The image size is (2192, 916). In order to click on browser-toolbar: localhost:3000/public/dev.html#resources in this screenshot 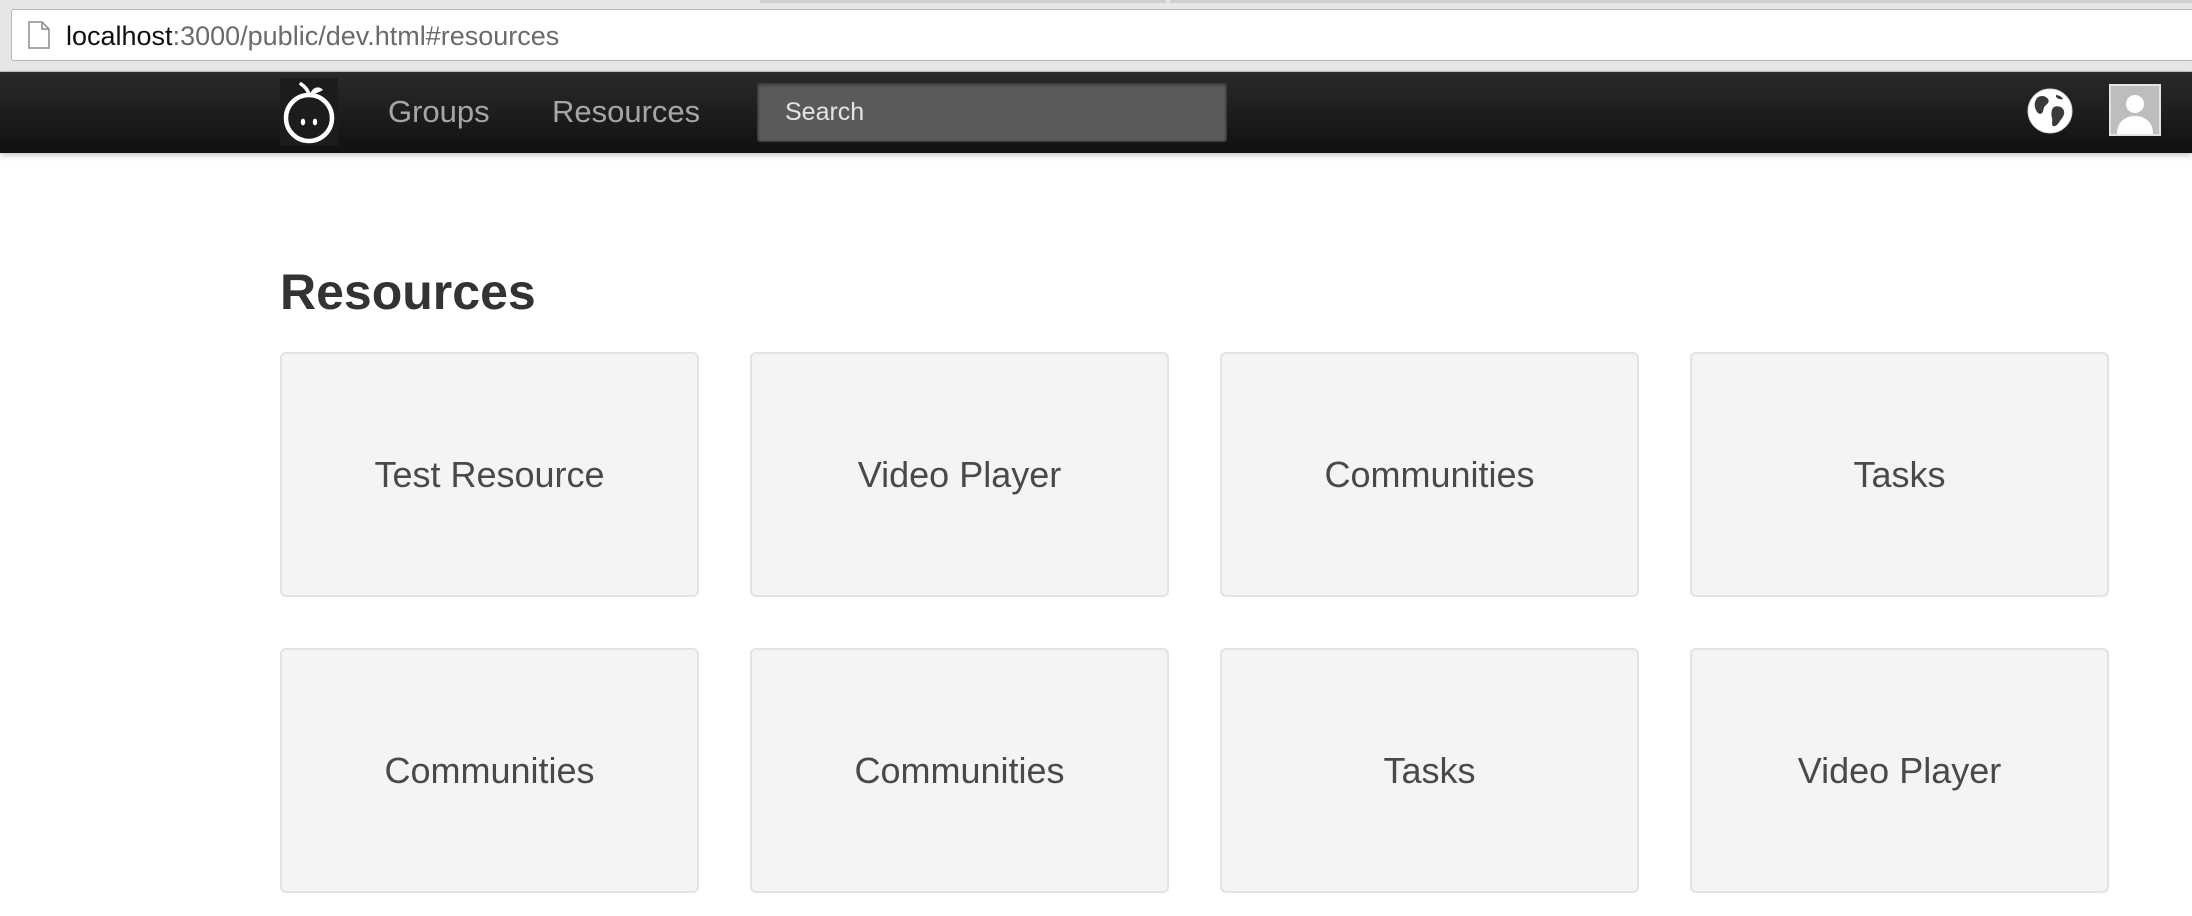, I will do `click(1096, 36)`.